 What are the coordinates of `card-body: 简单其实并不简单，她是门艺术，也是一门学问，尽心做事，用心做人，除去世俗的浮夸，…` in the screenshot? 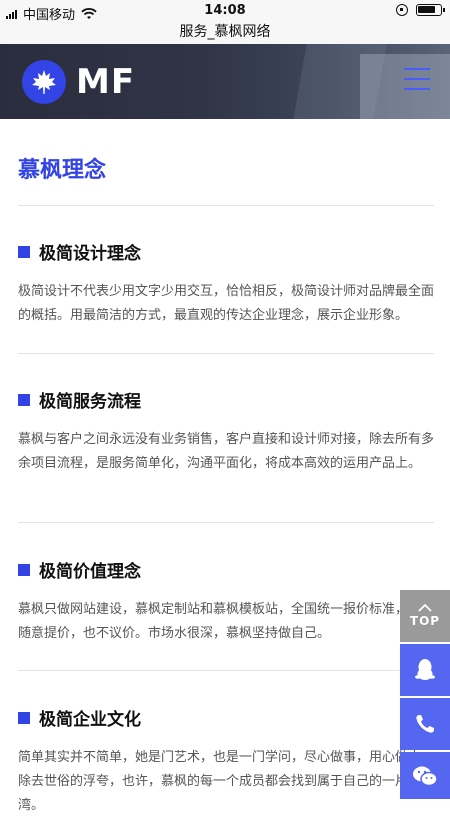 It's located at (226, 781).